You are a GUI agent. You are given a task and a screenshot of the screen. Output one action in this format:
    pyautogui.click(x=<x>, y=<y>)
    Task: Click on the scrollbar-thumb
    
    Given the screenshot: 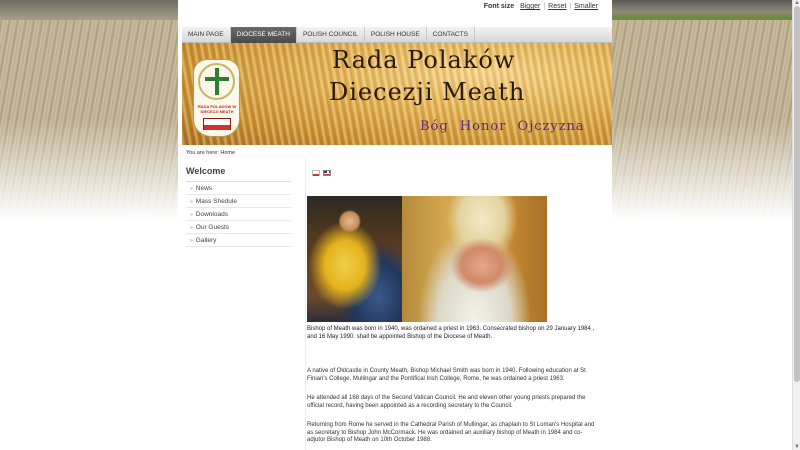 What is the action you would take?
    pyautogui.click(x=797, y=194)
    